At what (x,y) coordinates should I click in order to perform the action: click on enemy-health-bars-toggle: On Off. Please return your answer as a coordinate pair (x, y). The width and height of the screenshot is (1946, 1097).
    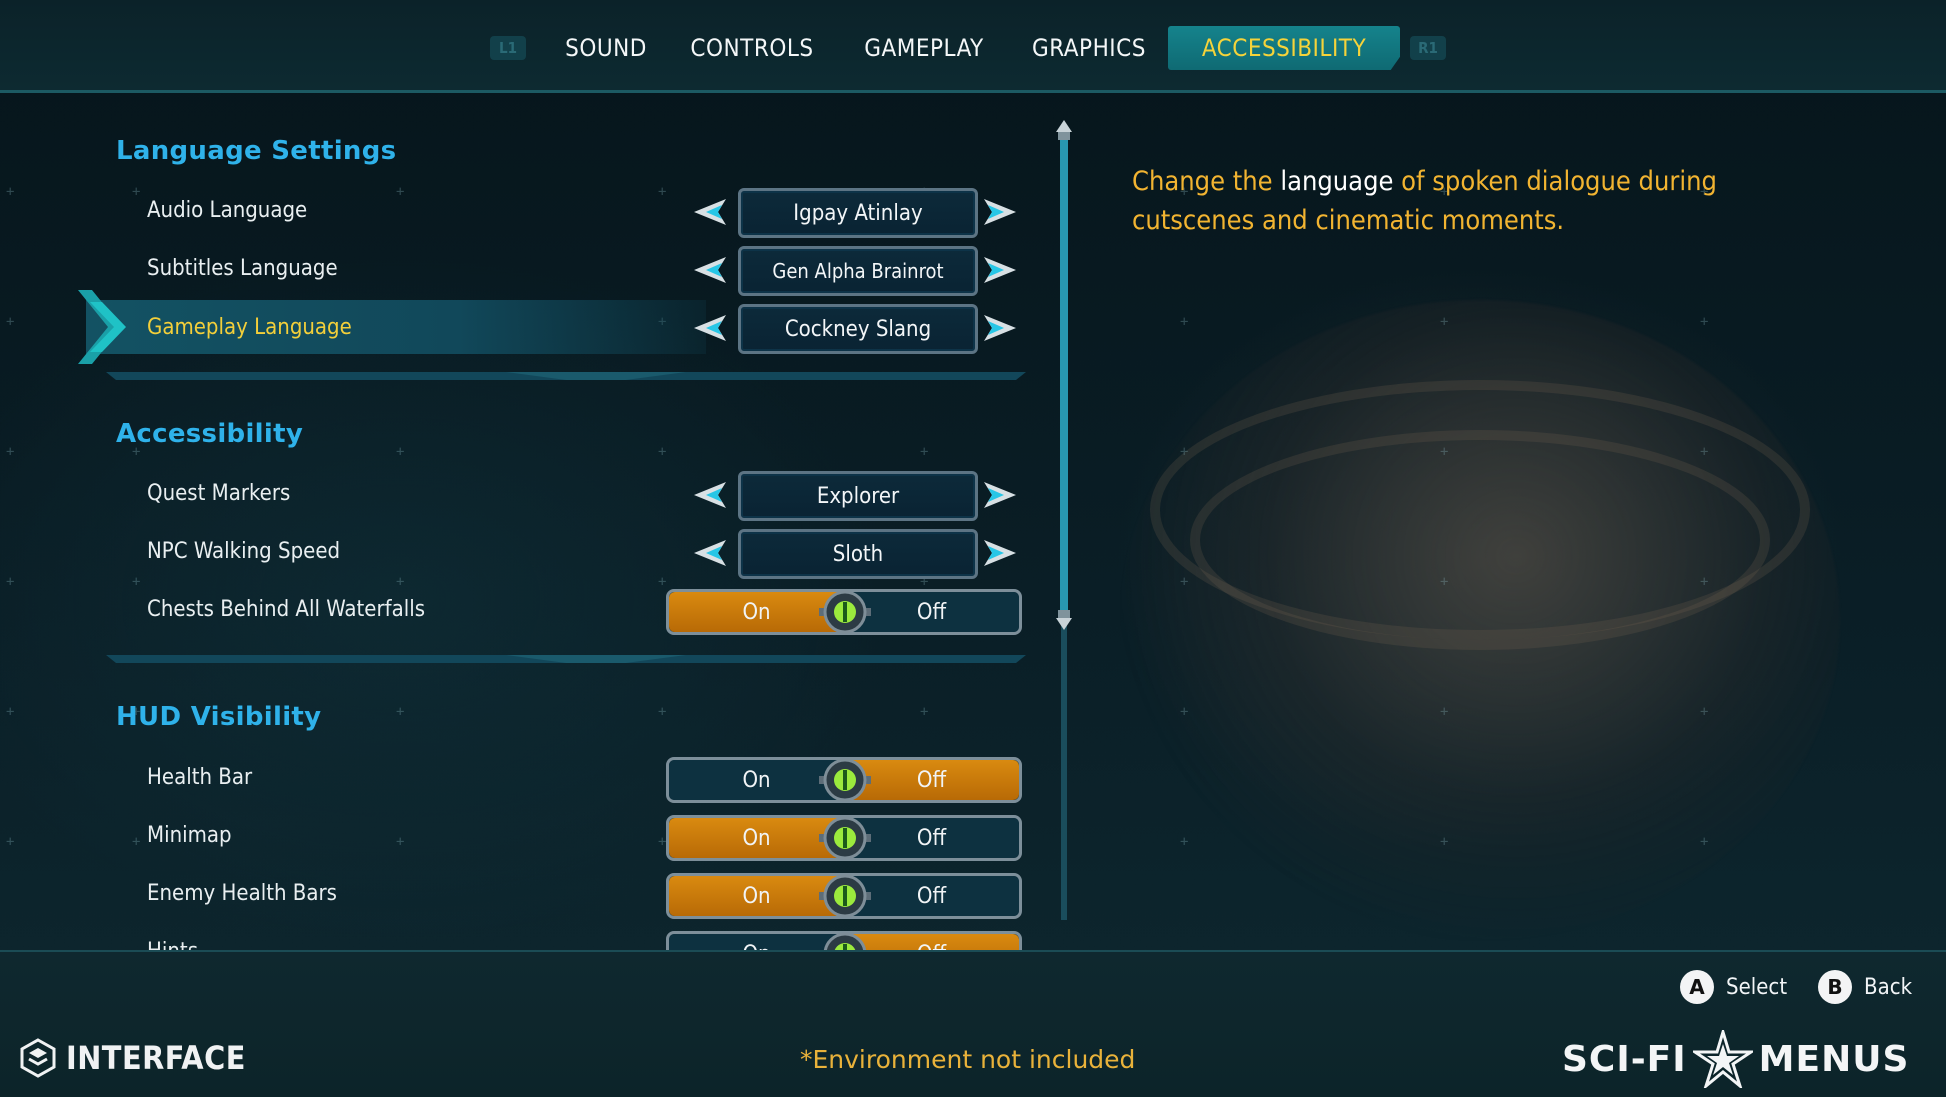
    Looking at the image, I should click on (844, 896).